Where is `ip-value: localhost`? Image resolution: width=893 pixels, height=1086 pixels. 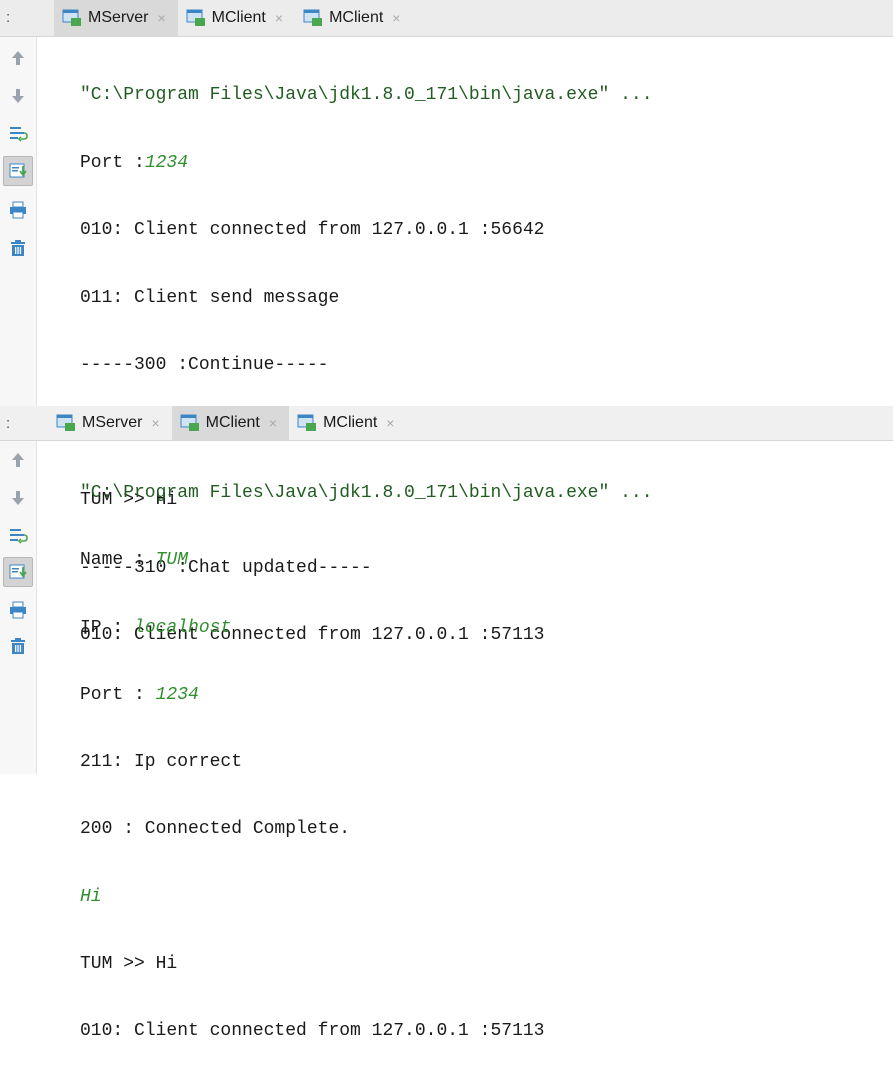 ip-value: localhost is located at coordinates (183, 627).